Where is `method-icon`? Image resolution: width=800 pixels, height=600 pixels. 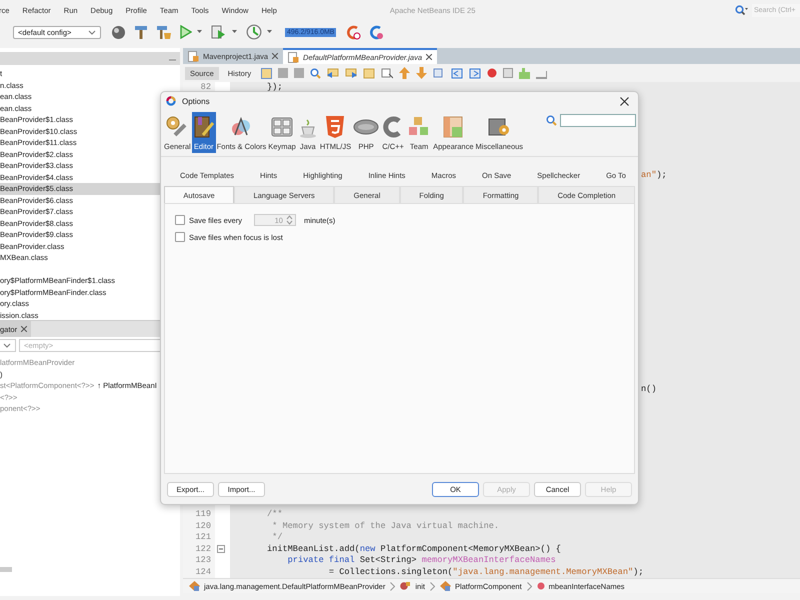
method-icon is located at coordinates (406, 586).